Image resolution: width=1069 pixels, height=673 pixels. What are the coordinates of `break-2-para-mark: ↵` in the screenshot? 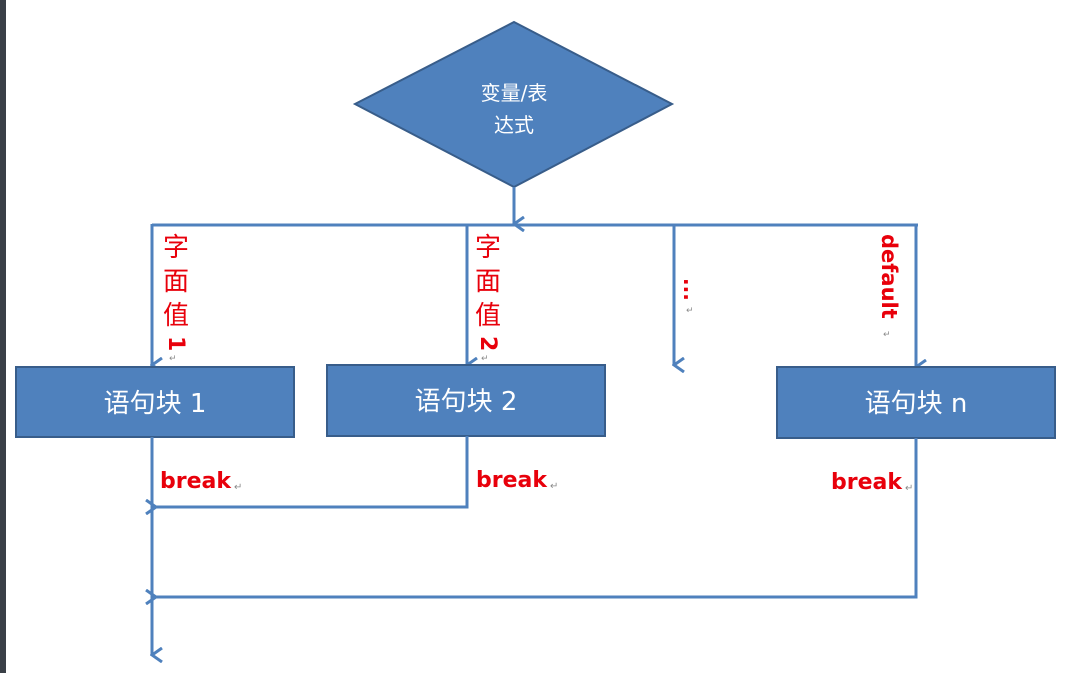 It's located at (554, 486).